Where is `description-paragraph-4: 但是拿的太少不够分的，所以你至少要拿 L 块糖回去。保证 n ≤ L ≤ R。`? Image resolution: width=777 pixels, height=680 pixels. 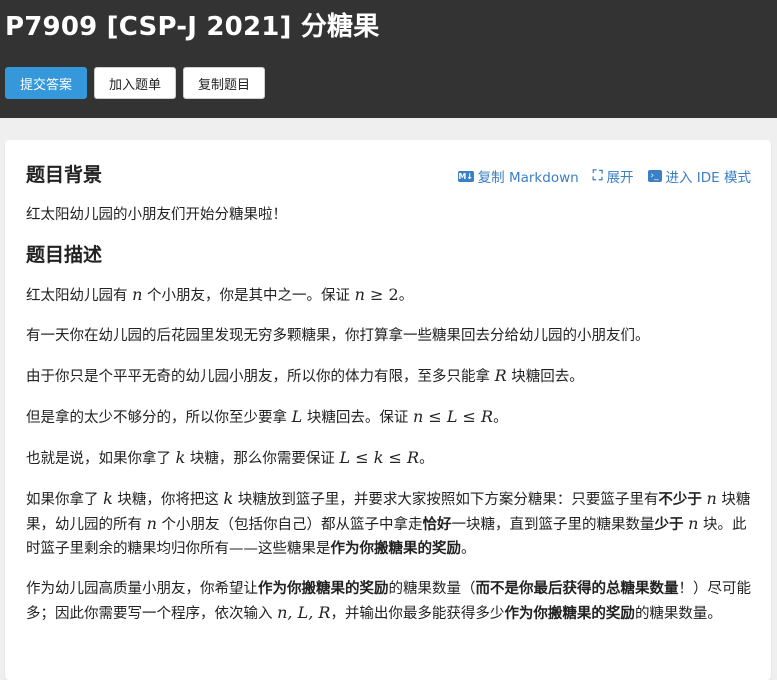
description-paragraph-4: 但是拿的太少不够分的，所以你至少要拿 L 块糖回去。保证 n ≤ L ≤ R。 is located at coordinates (267, 416).